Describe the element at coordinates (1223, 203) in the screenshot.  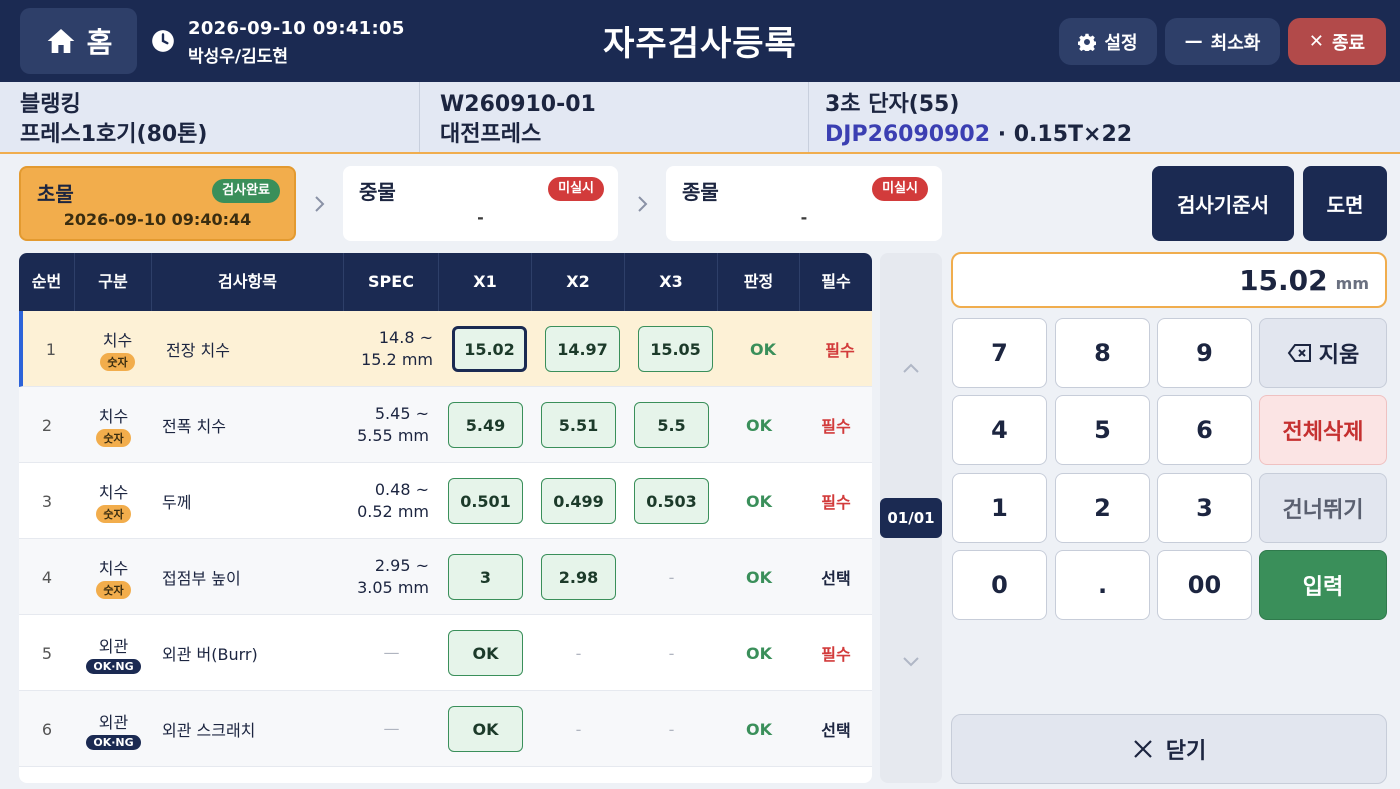
I see `inspection-standard-button: 검사기준서` at that location.